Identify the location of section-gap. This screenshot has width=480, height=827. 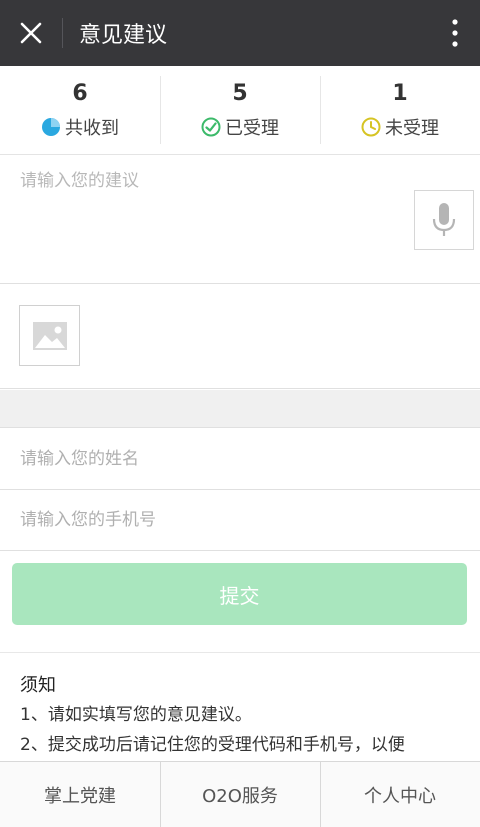
(240, 409).